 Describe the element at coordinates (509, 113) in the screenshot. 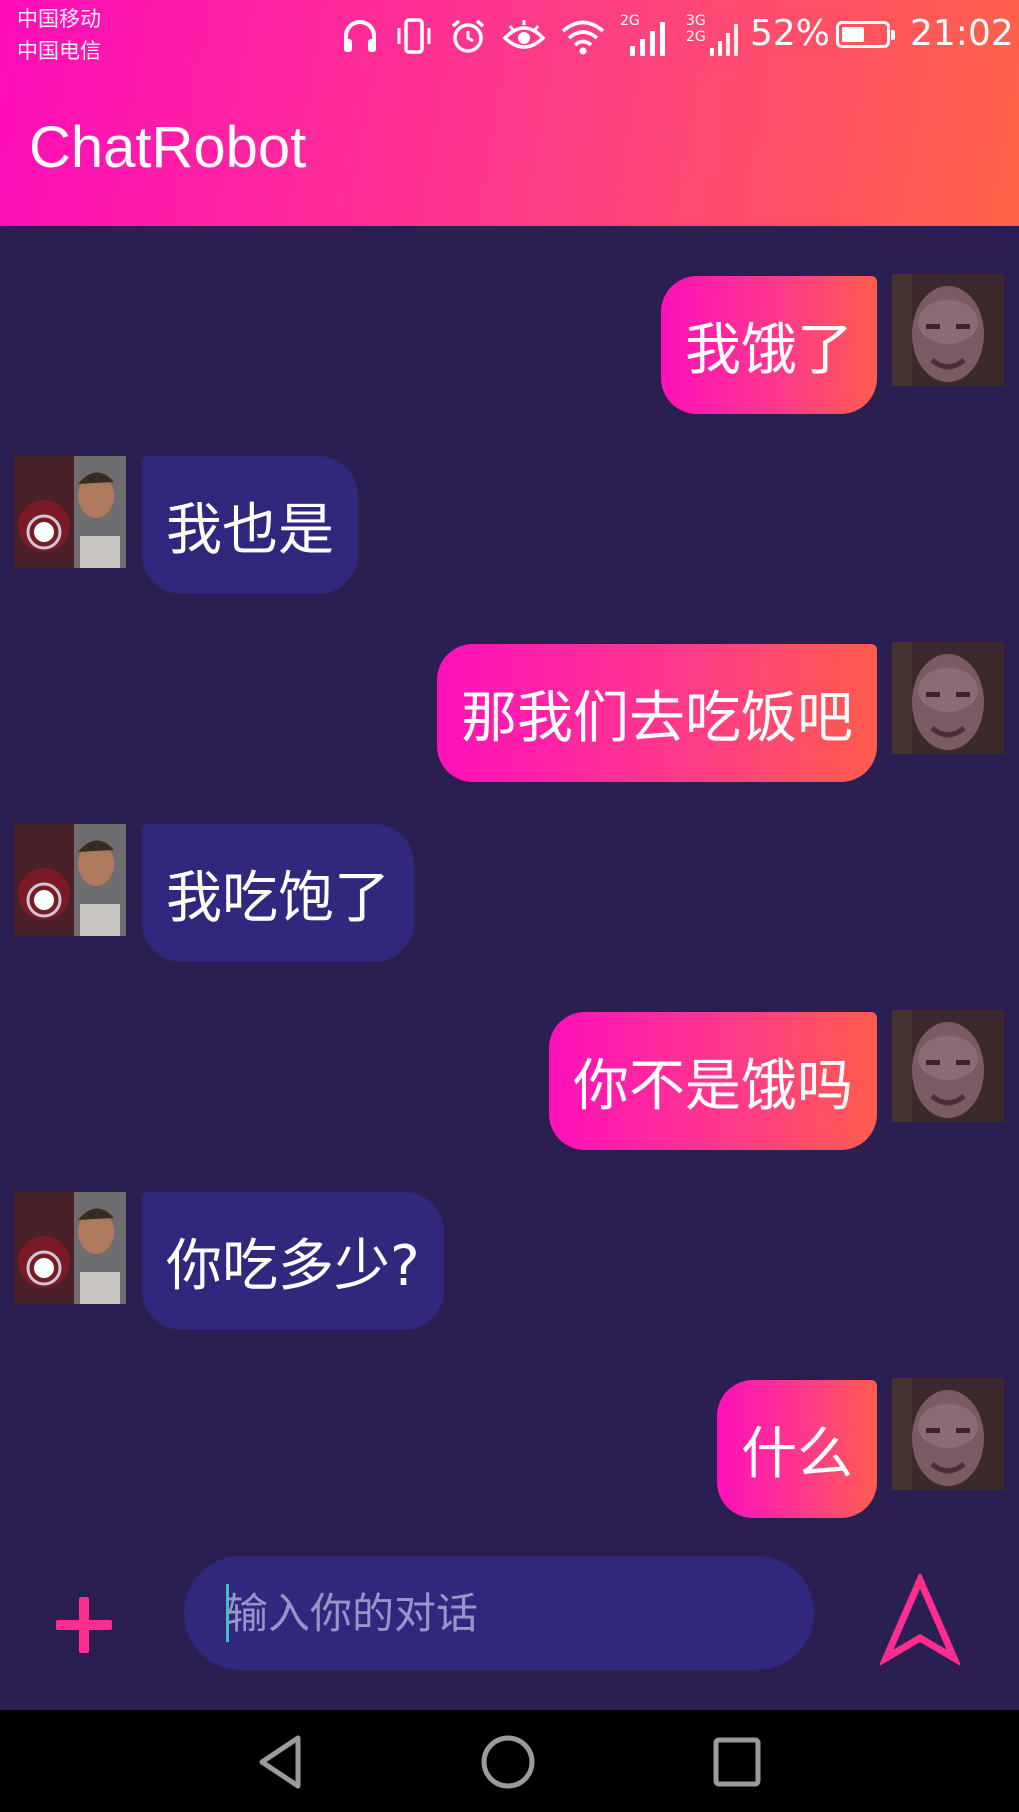

I see `app-header: 中国移动 中国电信 2G 3G 2G 52% 21:02 ChatRobot` at that location.